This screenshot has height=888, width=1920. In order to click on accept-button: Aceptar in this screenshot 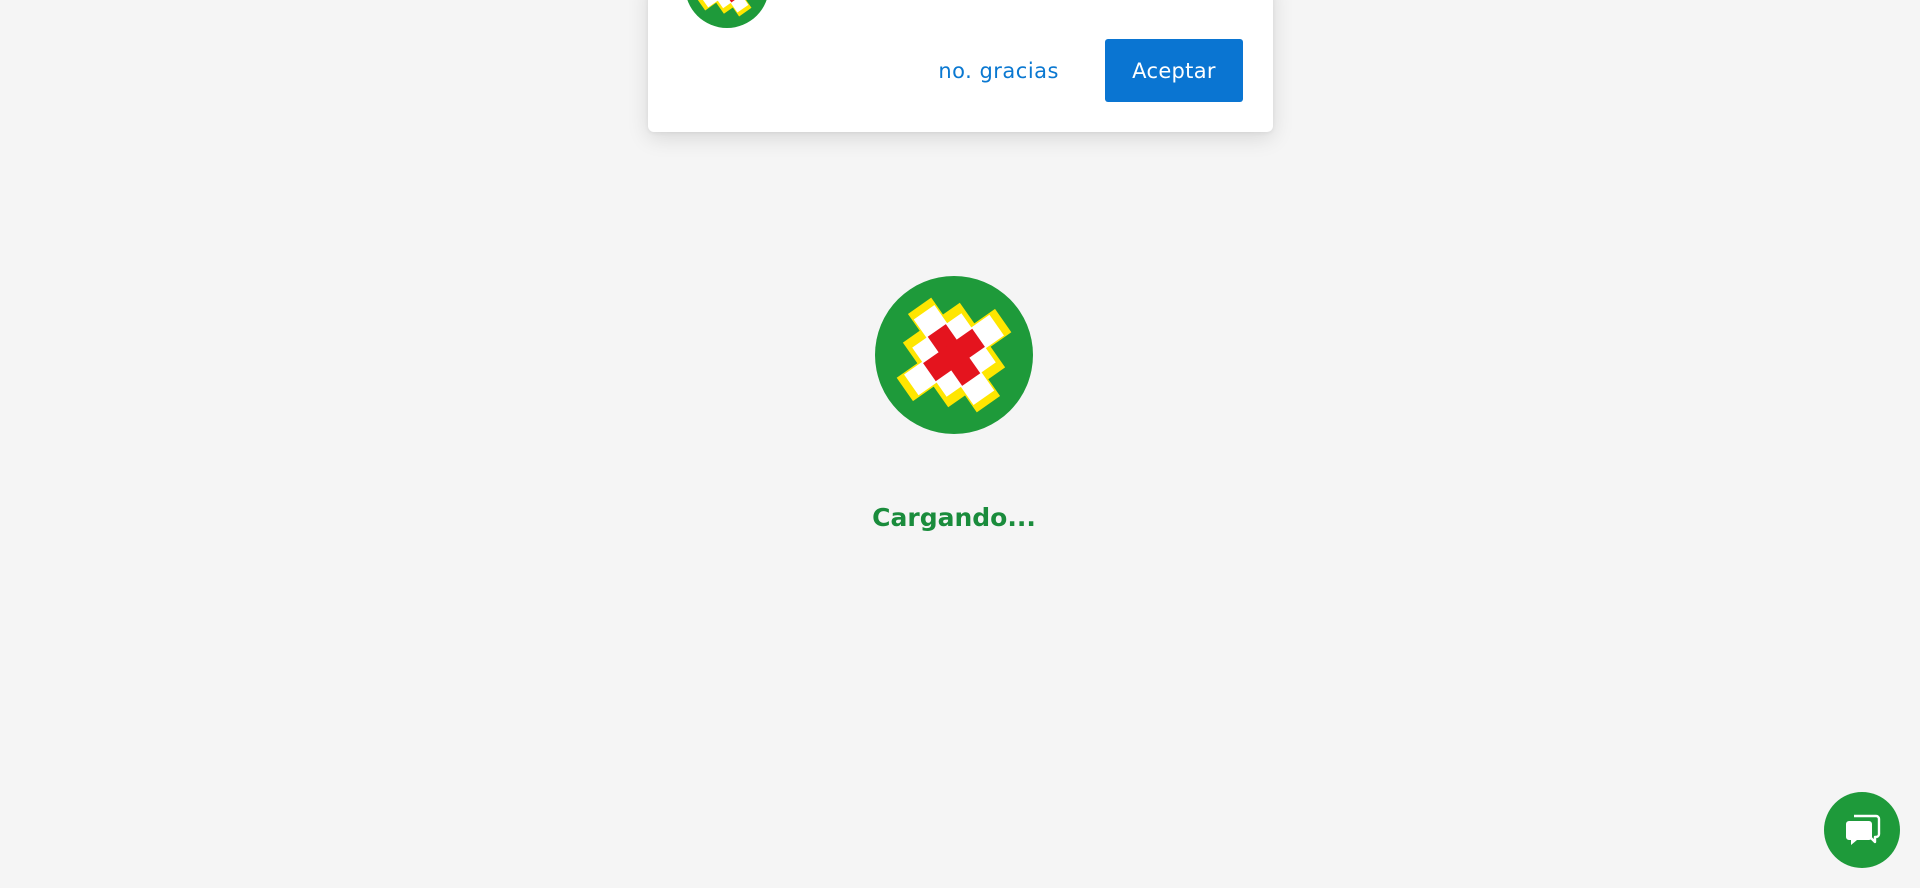, I will do `click(1174, 70)`.